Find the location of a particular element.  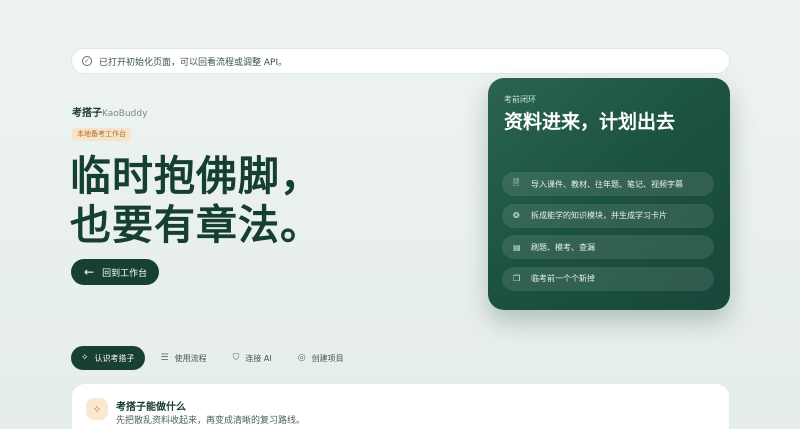

tab-workflow: ☰ 使用流程 is located at coordinates (184, 358).